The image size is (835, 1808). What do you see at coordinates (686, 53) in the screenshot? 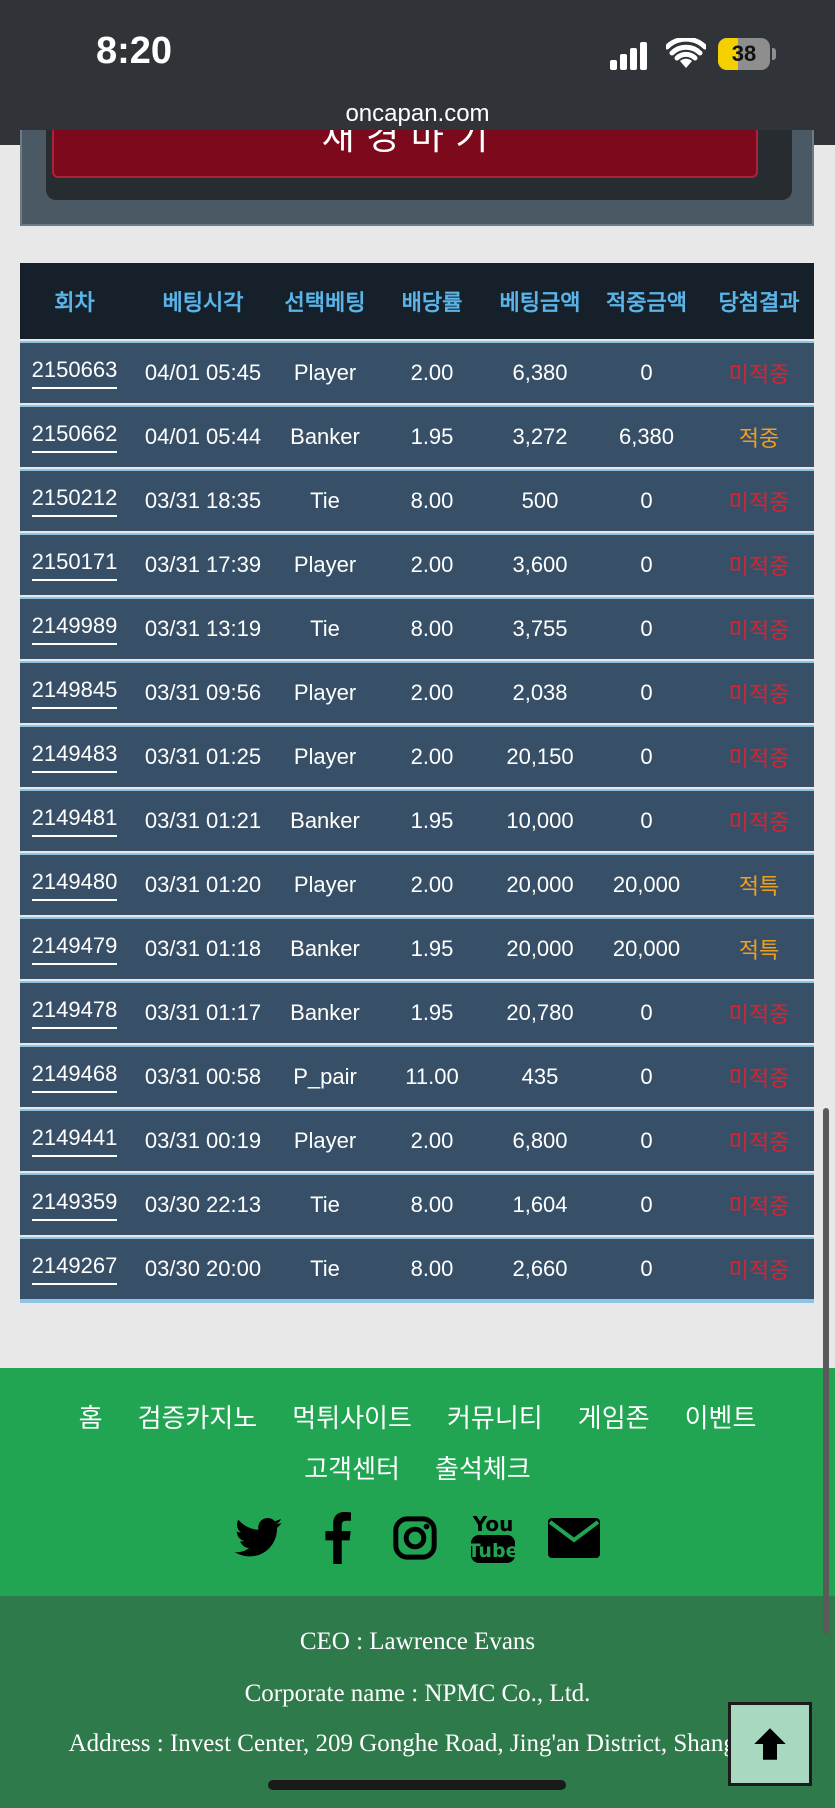
I see `wifi-icon` at bounding box center [686, 53].